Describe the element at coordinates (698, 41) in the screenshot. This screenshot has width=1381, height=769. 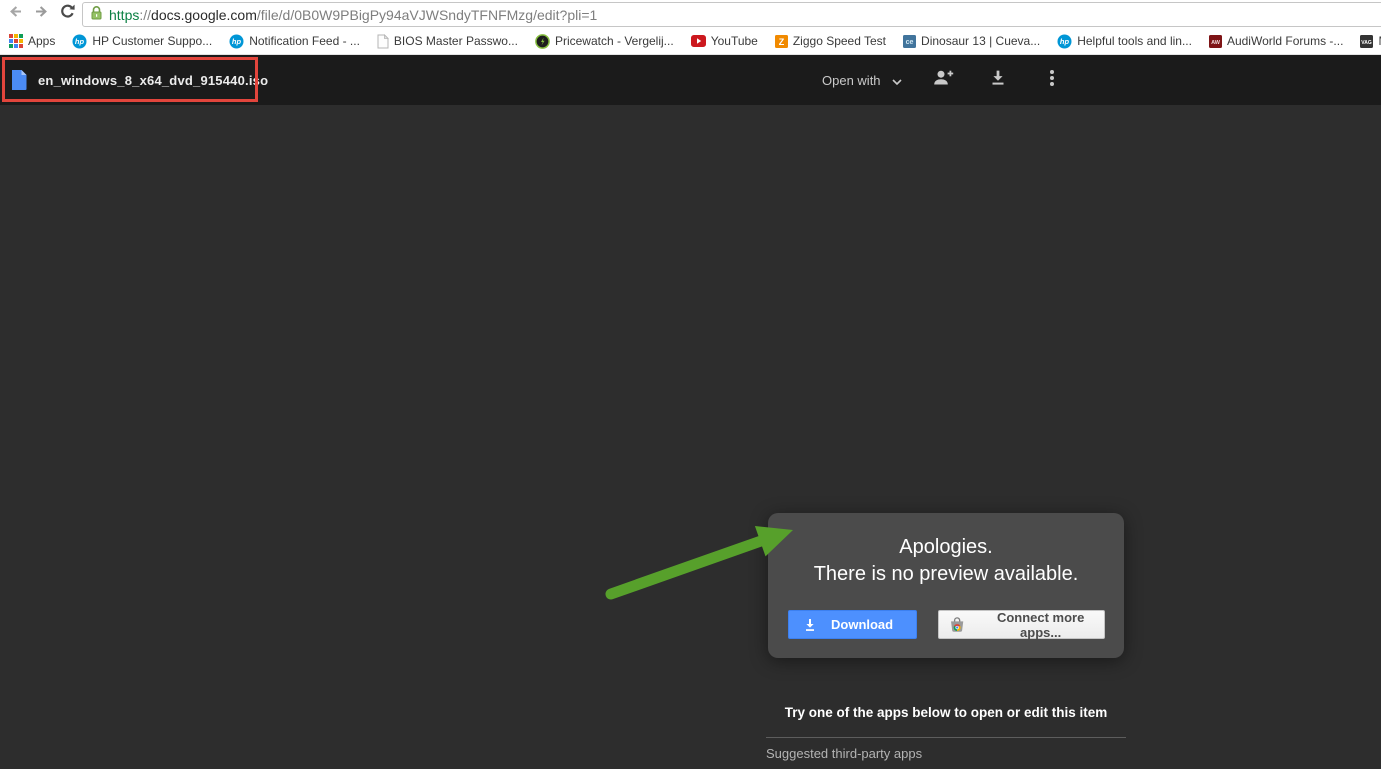
I see `youtube-icon` at that location.